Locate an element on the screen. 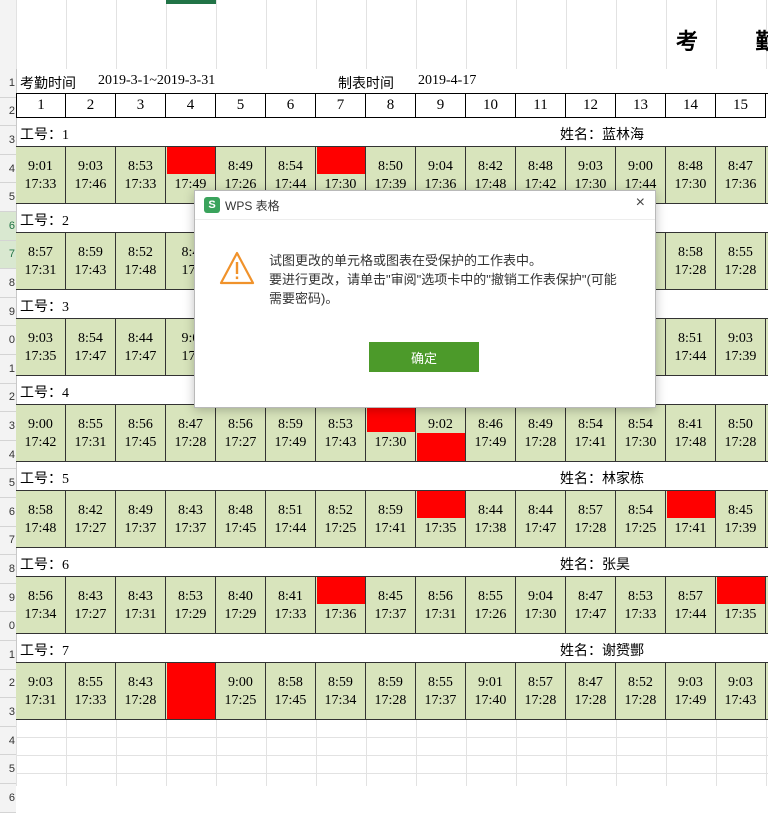 The width and height of the screenshot is (768, 813). dialog-header: S WPS 表格 × is located at coordinates (425, 205).